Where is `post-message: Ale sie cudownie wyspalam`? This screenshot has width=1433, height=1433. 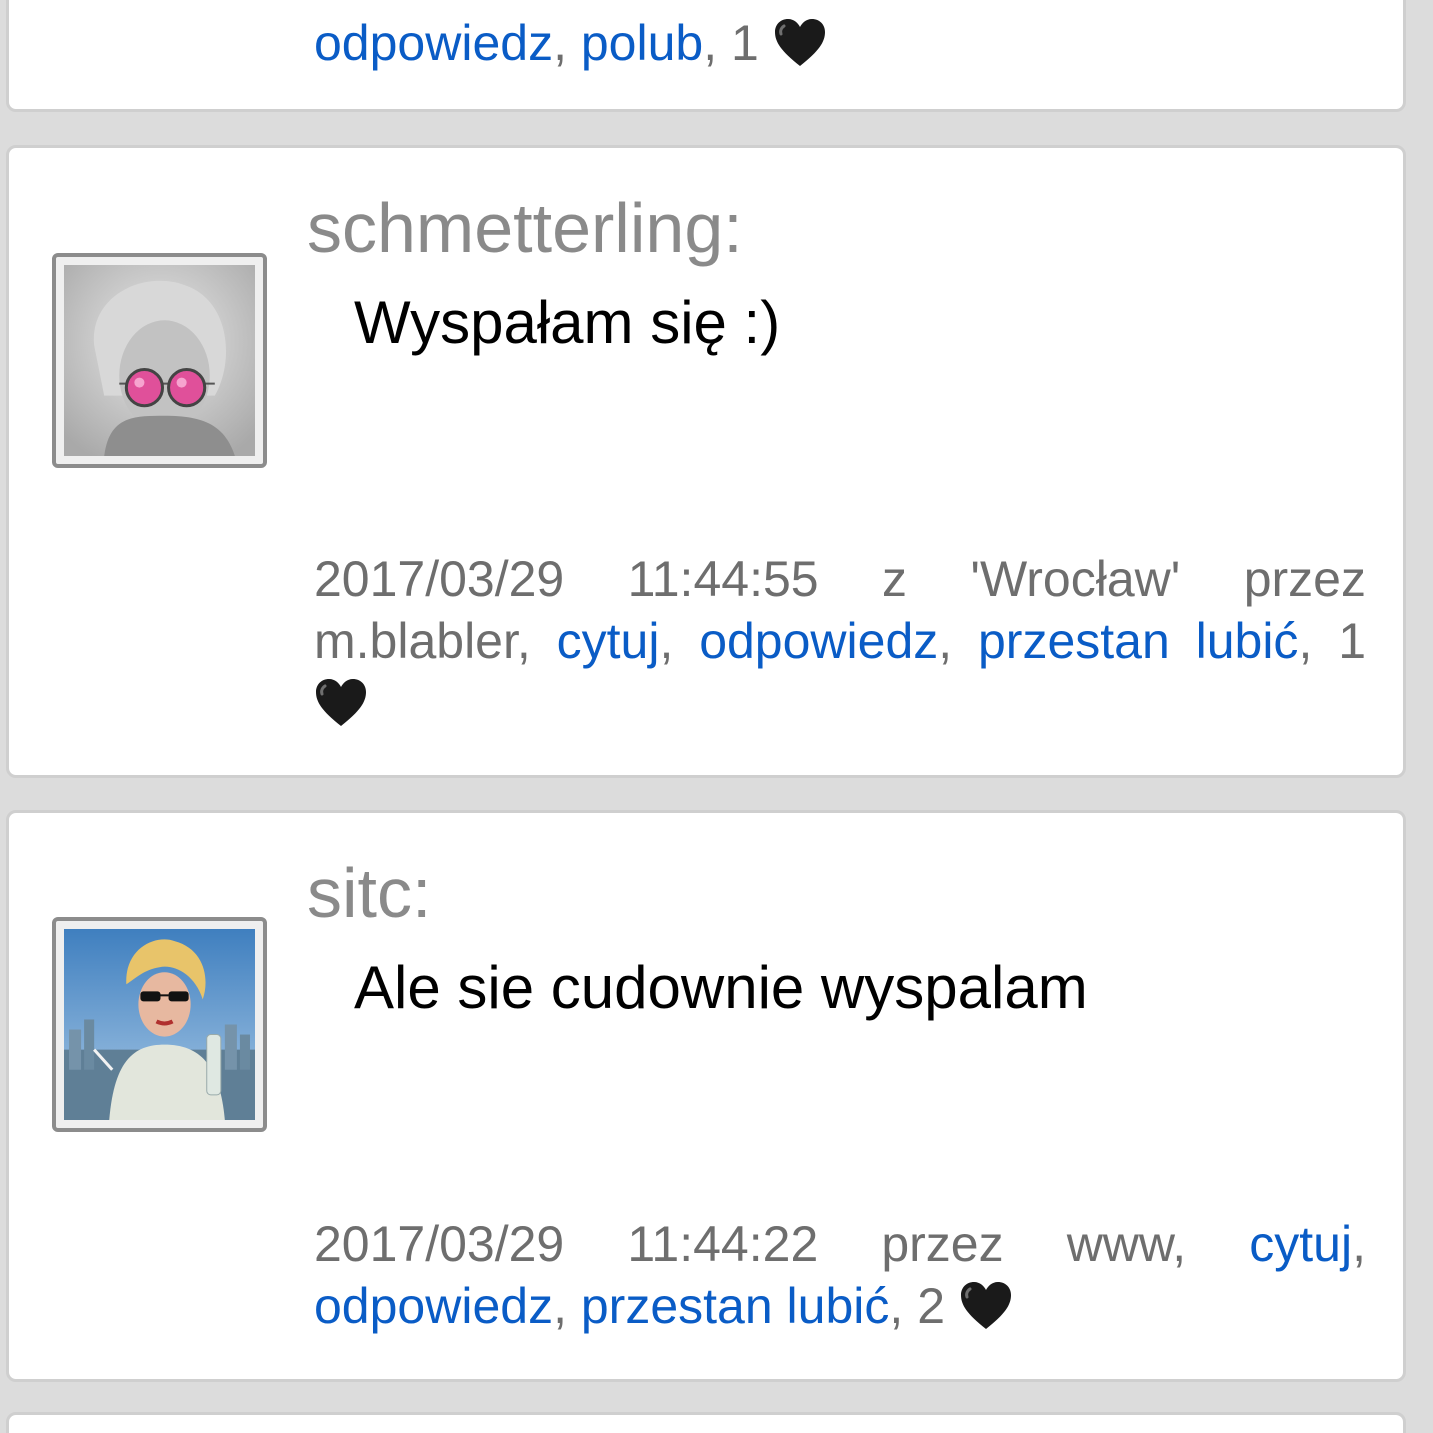 post-message: Ale sie cudownie wyspalam is located at coordinates (721, 987).